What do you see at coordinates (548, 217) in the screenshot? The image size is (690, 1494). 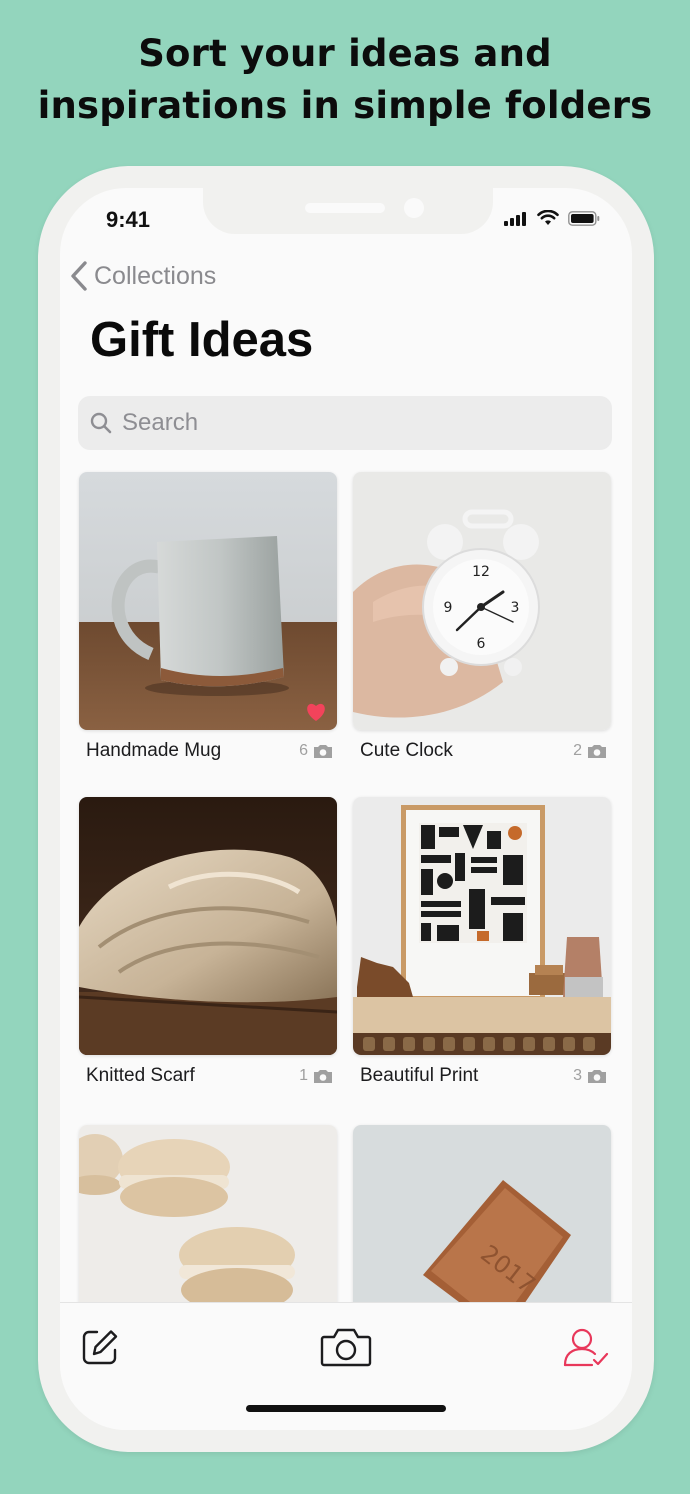 I see `wifi-icon` at bounding box center [548, 217].